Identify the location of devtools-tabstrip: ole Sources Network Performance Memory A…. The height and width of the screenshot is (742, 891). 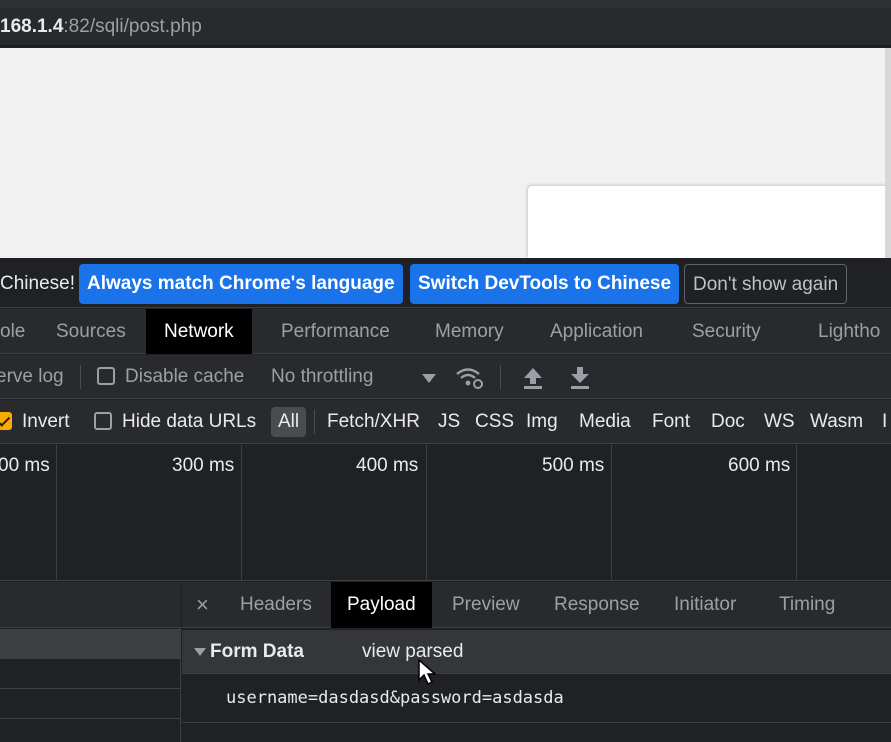
(445, 331).